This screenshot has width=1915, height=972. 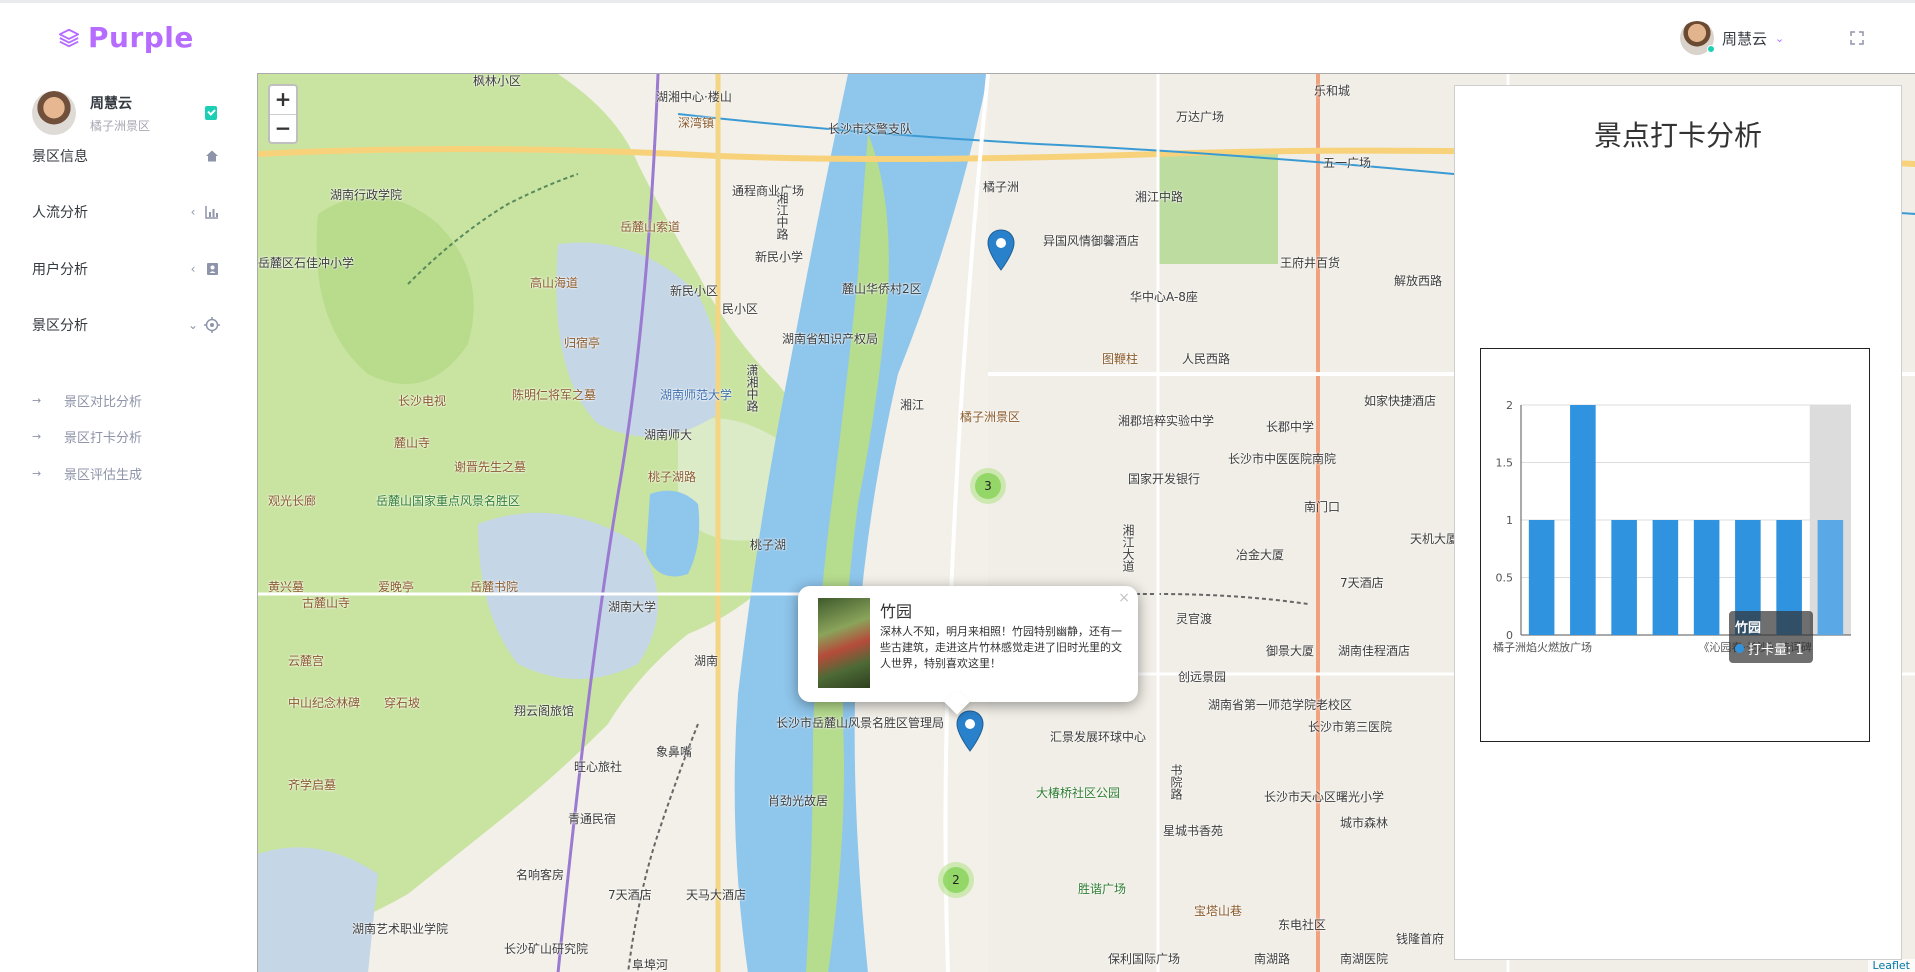 What do you see at coordinates (1745, 38) in the screenshot?
I see `navbar-user-name: 周慧云` at bounding box center [1745, 38].